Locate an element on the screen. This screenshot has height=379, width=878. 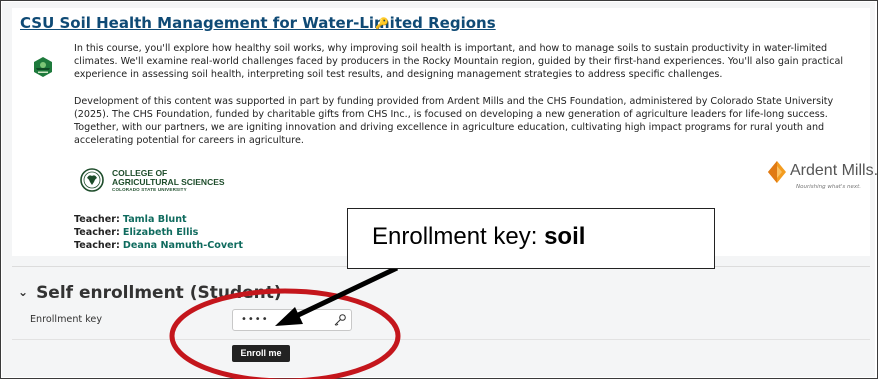
ardent-mills-tagline: Nourishing what's next. is located at coordinates (829, 187).